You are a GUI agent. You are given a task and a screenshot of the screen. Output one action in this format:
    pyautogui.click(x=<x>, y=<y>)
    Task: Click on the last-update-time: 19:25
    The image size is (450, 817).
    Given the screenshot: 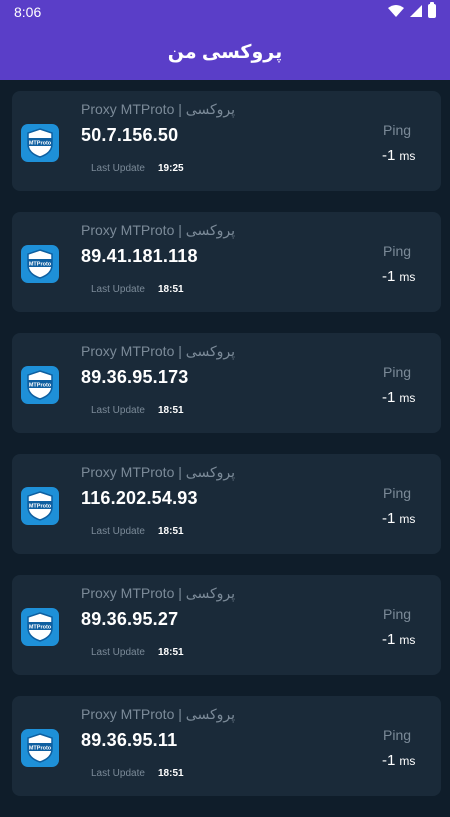 What is the action you would take?
    pyautogui.click(x=171, y=168)
    